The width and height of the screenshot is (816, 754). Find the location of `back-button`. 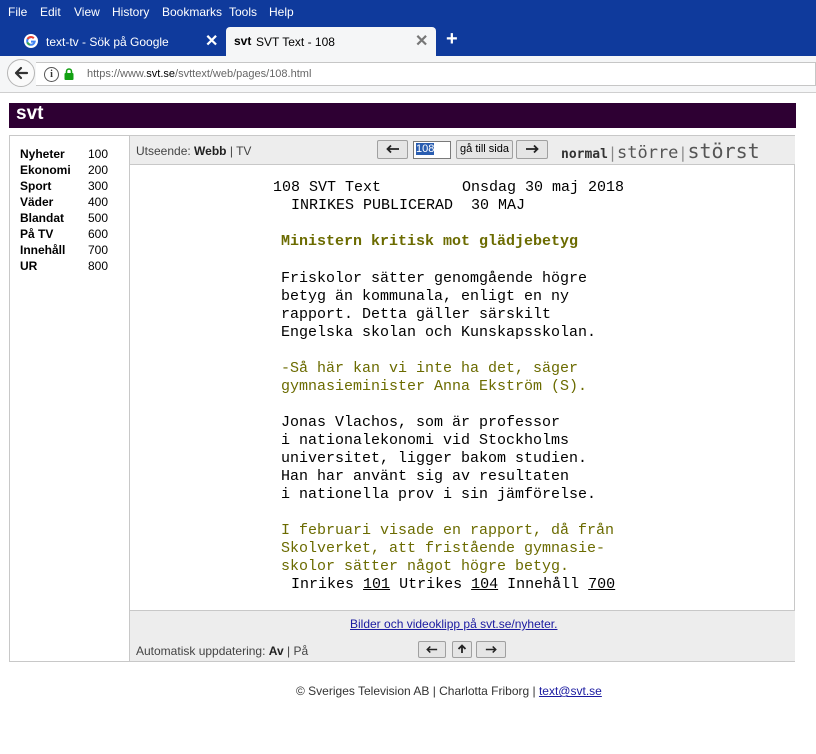

back-button is located at coordinates (21, 73).